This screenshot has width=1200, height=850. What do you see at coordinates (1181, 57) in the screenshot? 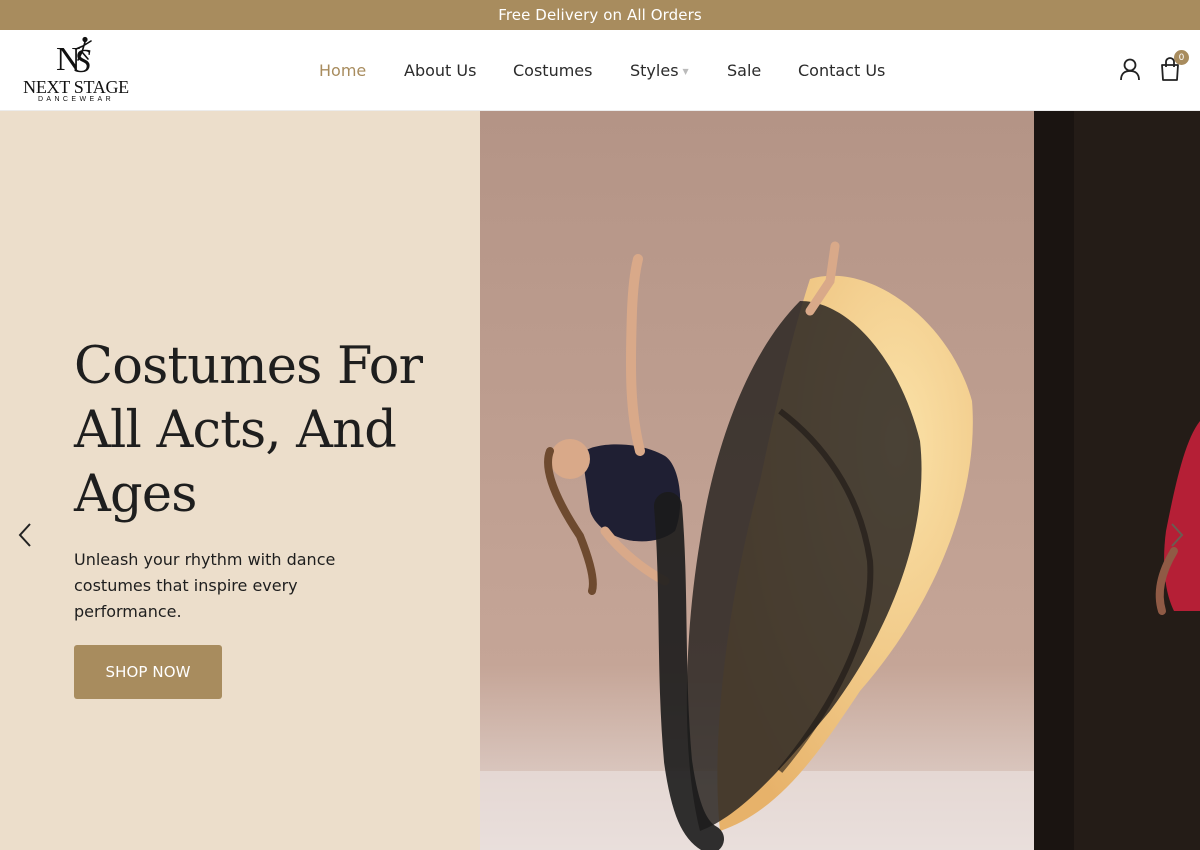
I see `cart-count-badge: 0` at bounding box center [1181, 57].